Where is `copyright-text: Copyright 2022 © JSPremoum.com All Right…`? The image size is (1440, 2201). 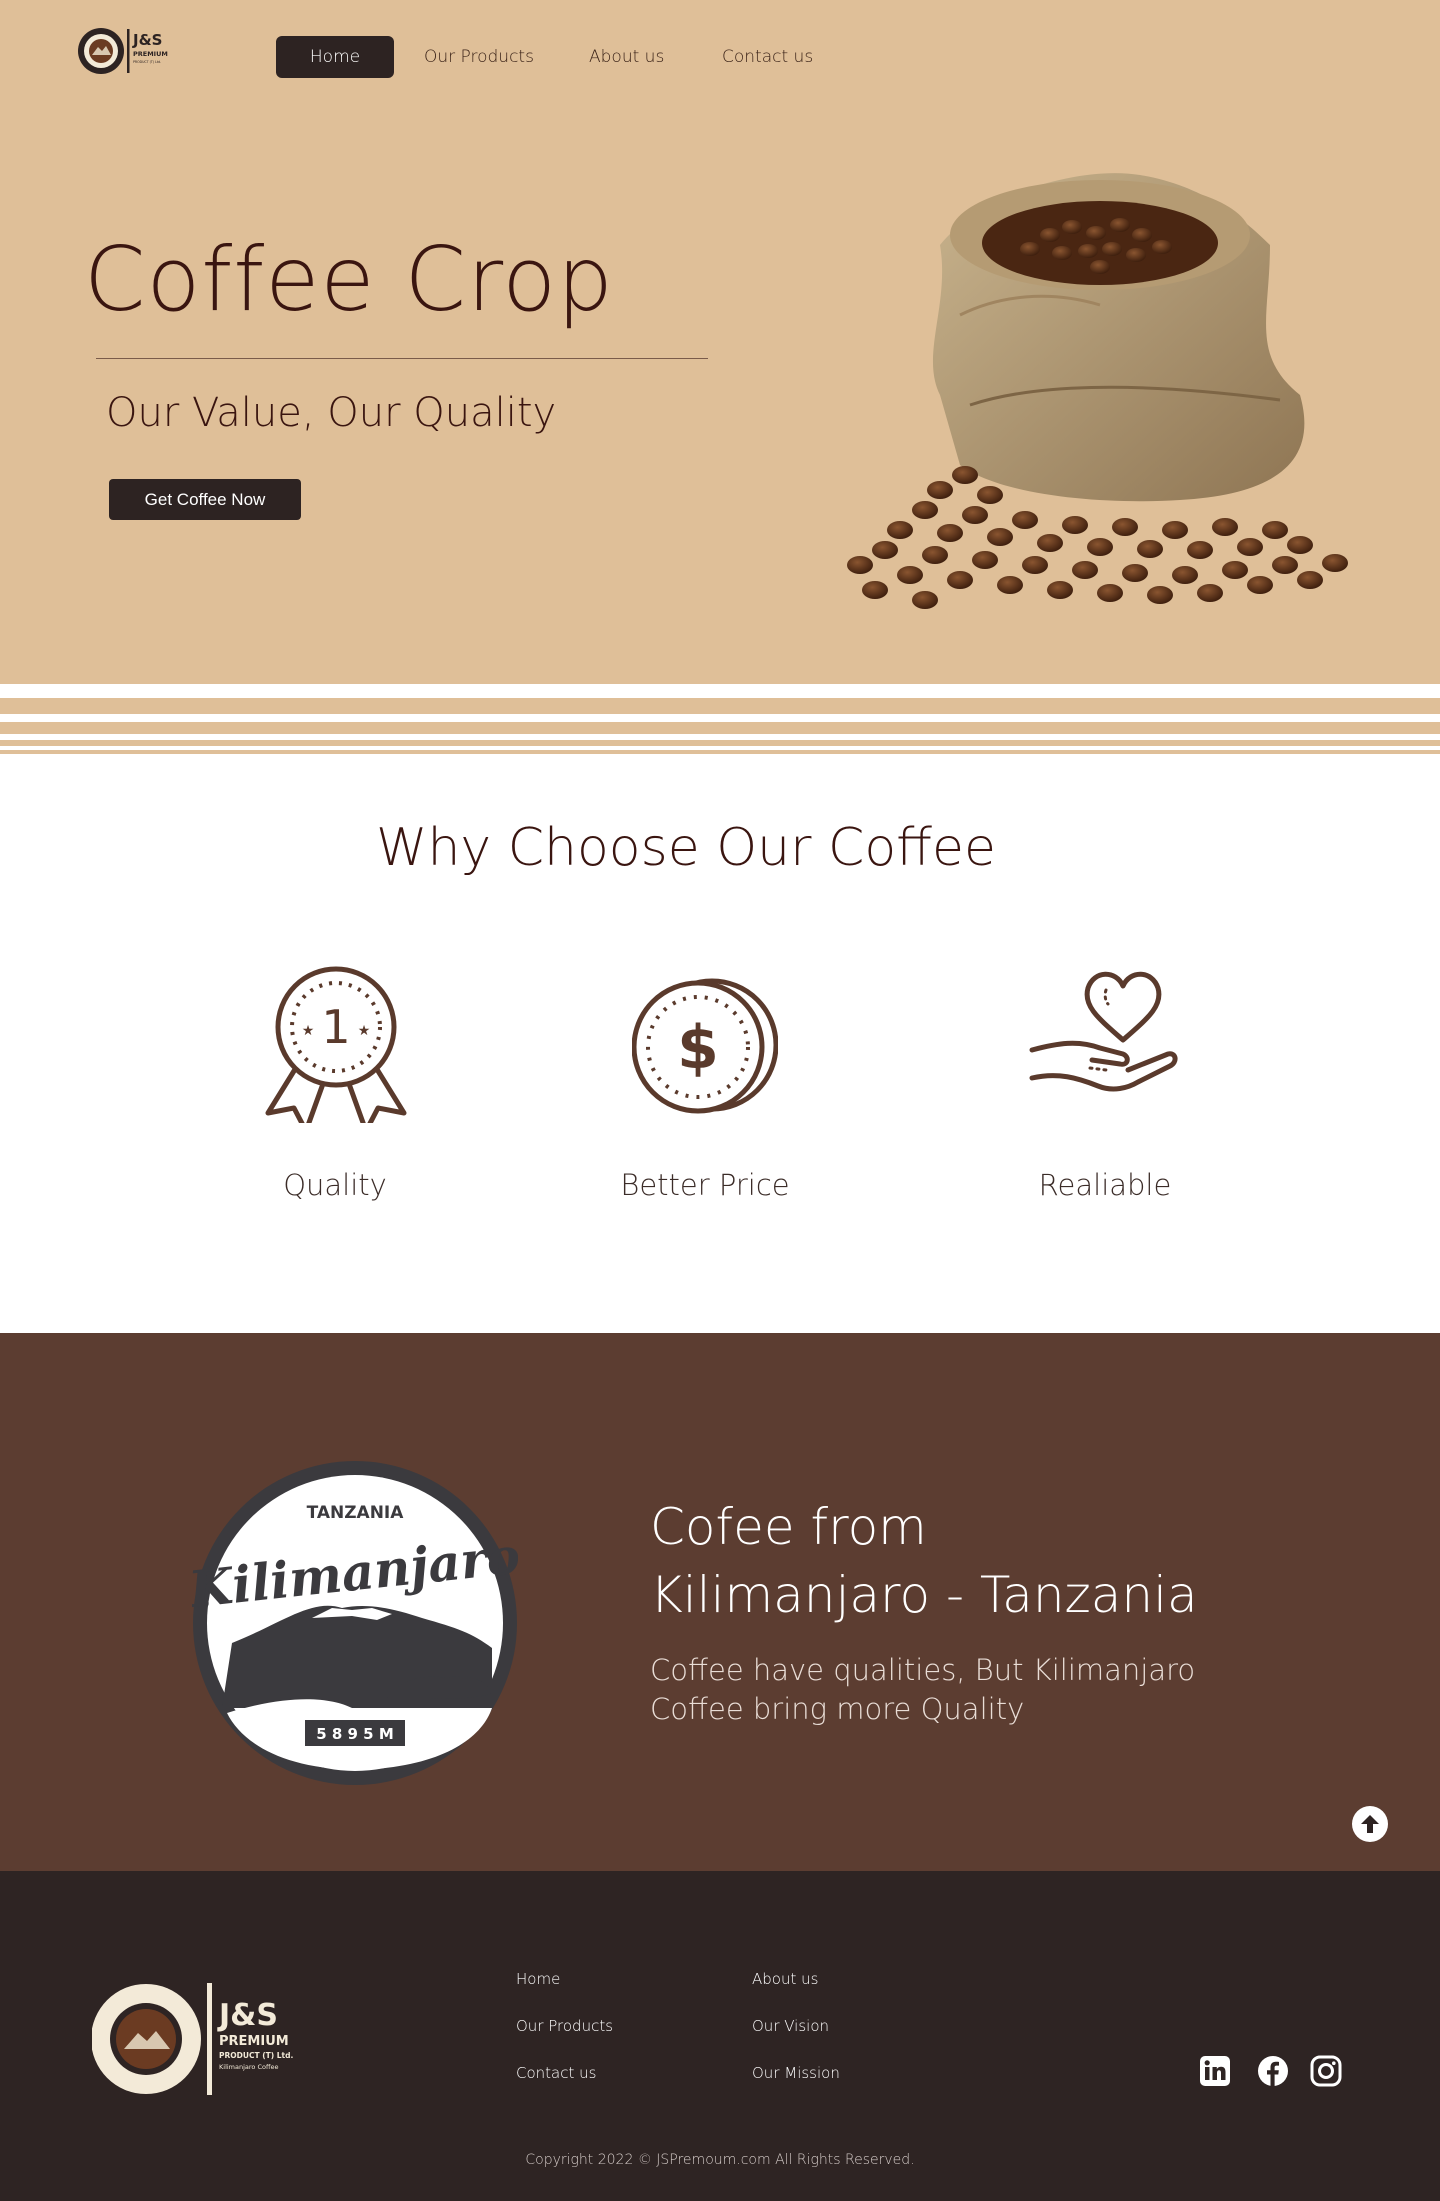
copyright-text: Copyright 2022 © JSPremoum.com All Right… is located at coordinates (720, 2160).